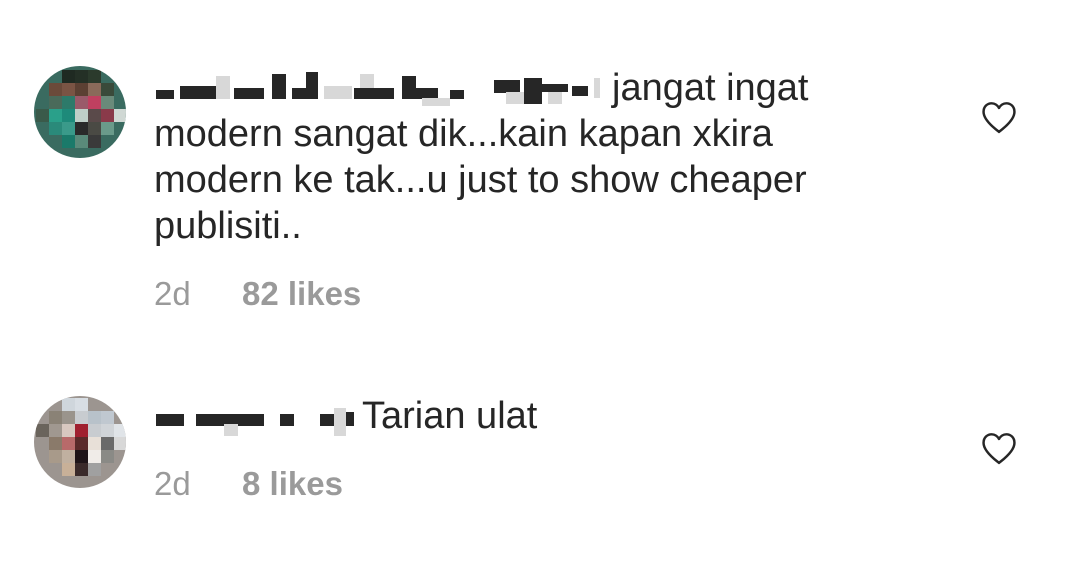 The image size is (1080, 562). I want to click on comment-text-line: modern sangat dik...kain kapan xkira, so click(463, 134).